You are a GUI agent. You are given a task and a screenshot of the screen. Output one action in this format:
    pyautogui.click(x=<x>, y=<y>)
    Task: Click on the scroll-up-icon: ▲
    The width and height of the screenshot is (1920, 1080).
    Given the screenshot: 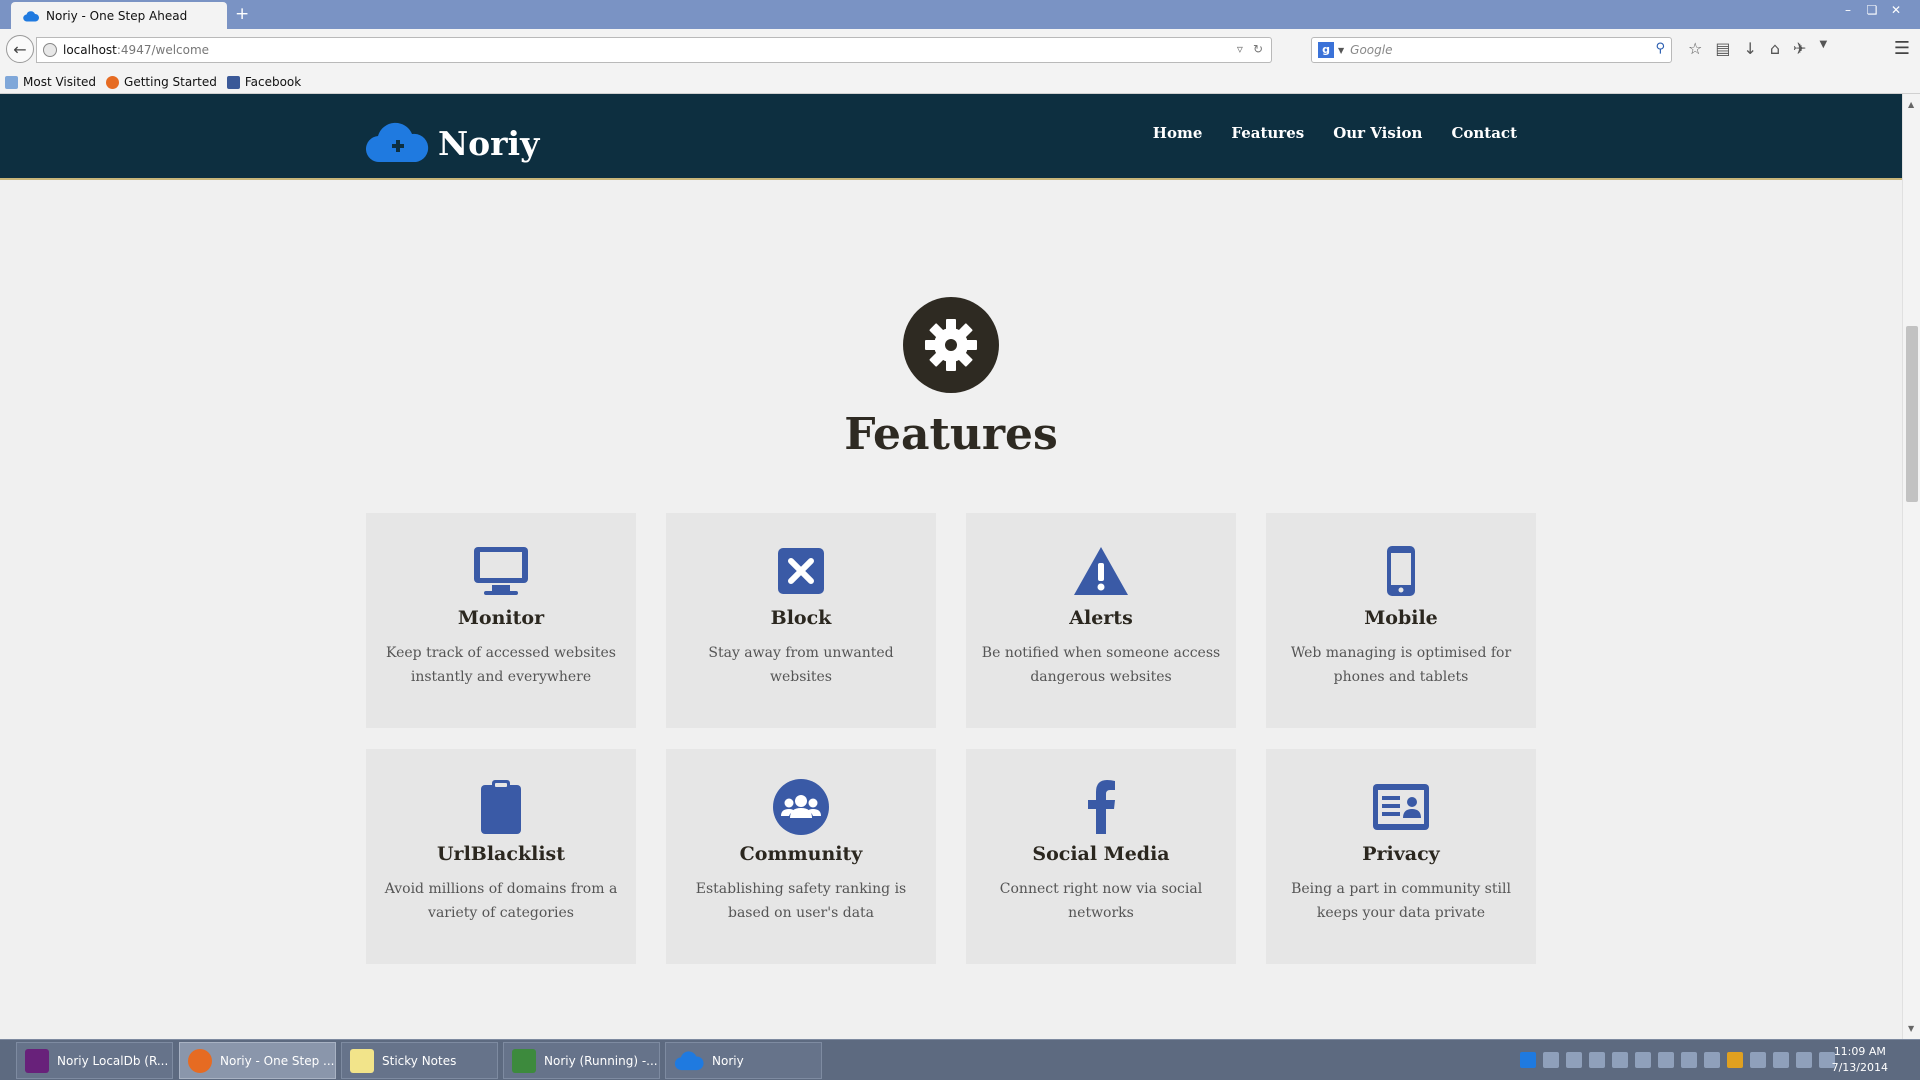 What is the action you would take?
    pyautogui.click(x=1911, y=104)
    